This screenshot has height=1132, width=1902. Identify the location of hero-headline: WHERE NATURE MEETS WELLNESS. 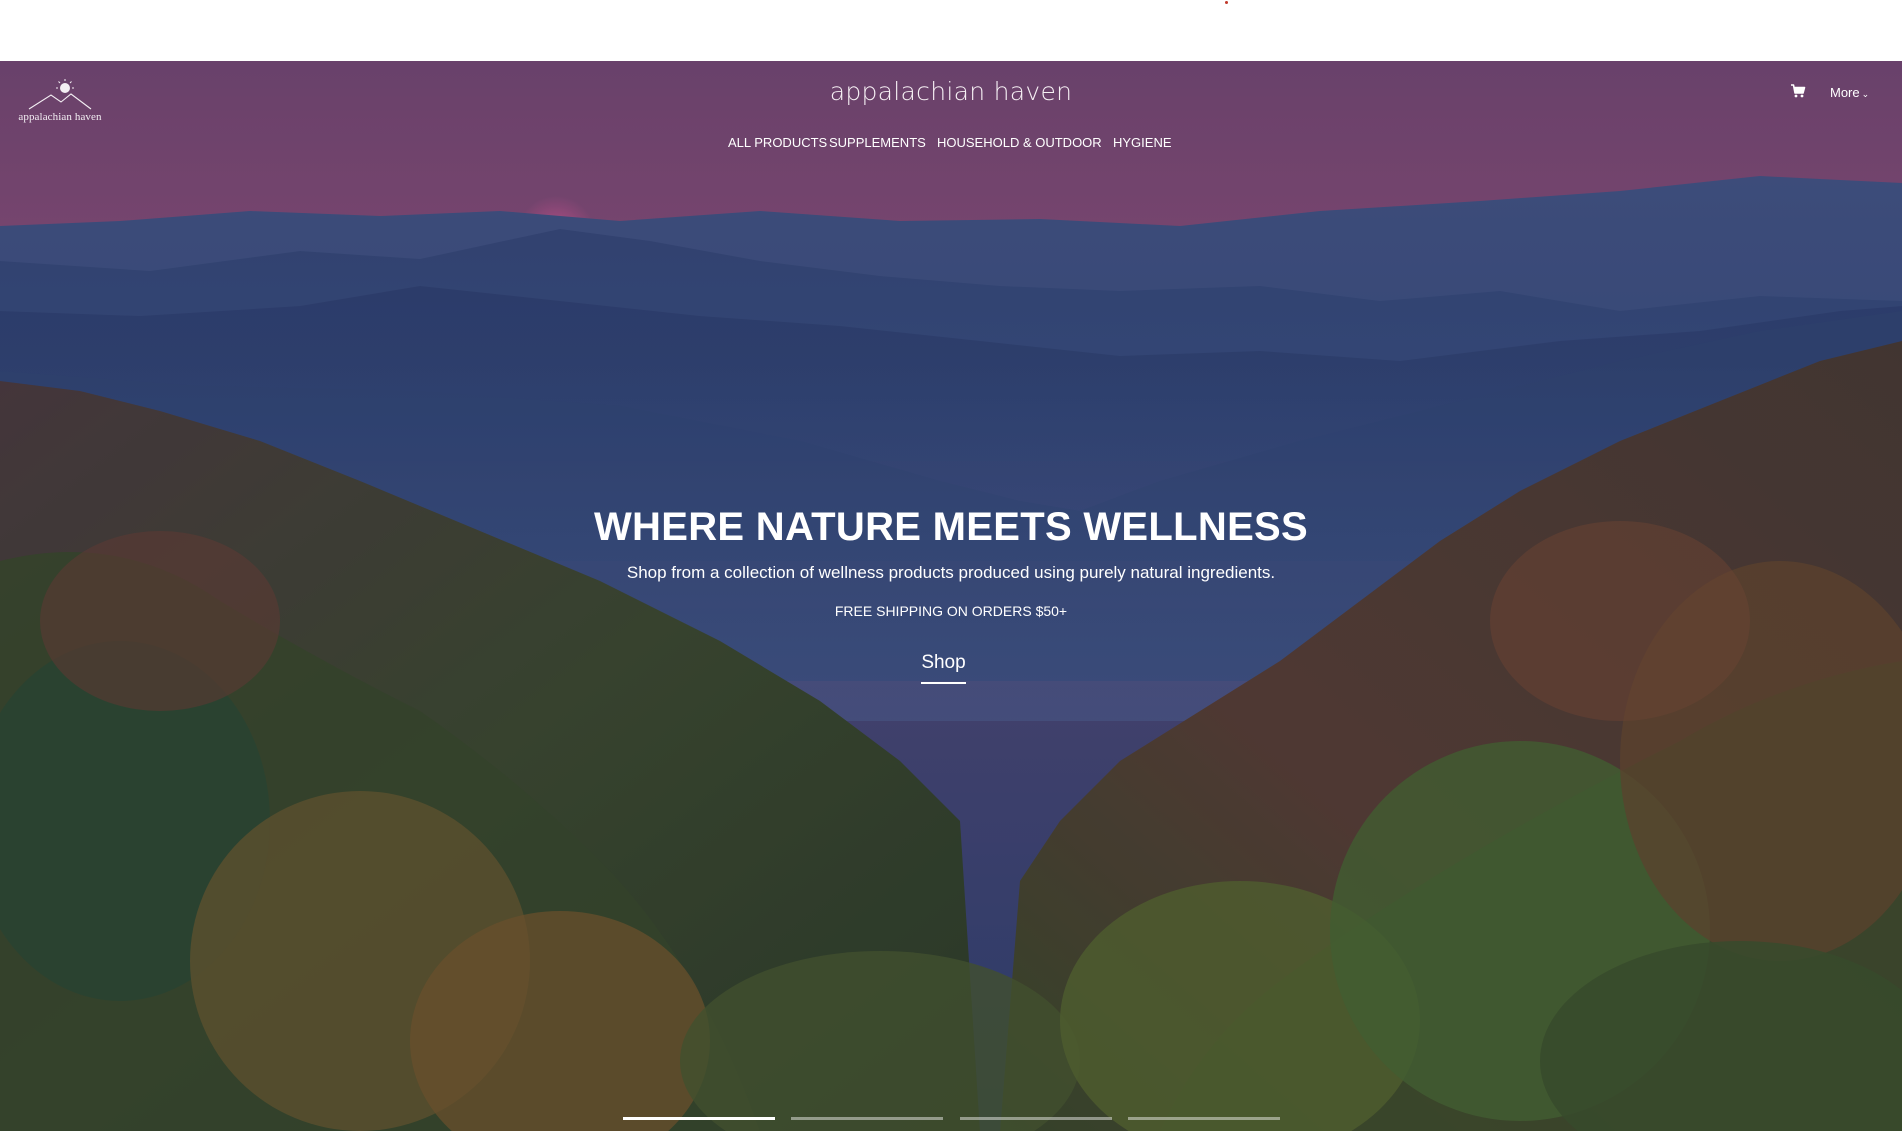
(951, 527).